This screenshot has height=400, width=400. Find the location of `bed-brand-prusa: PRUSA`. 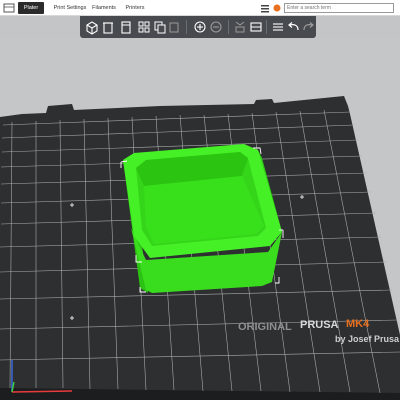

bed-brand-prusa: PRUSA is located at coordinates (319, 325).